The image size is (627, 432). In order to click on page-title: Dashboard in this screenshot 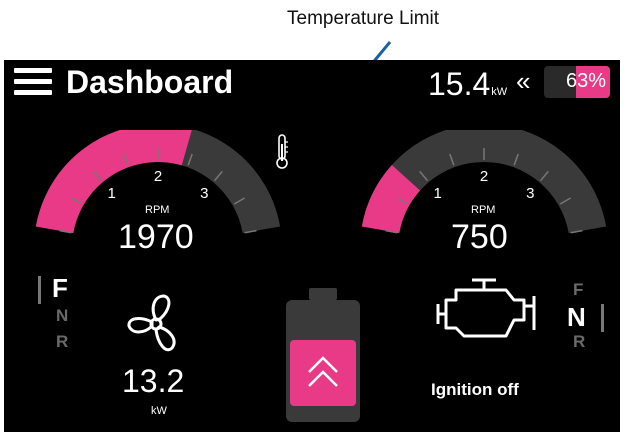, I will do `click(150, 82)`.